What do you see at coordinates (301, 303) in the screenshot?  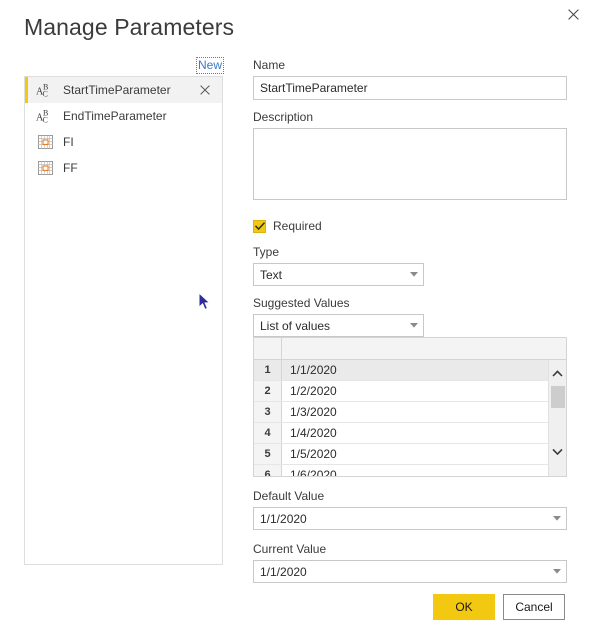 I see `suggested-values-label: Suggested Values` at bounding box center [301, 303].